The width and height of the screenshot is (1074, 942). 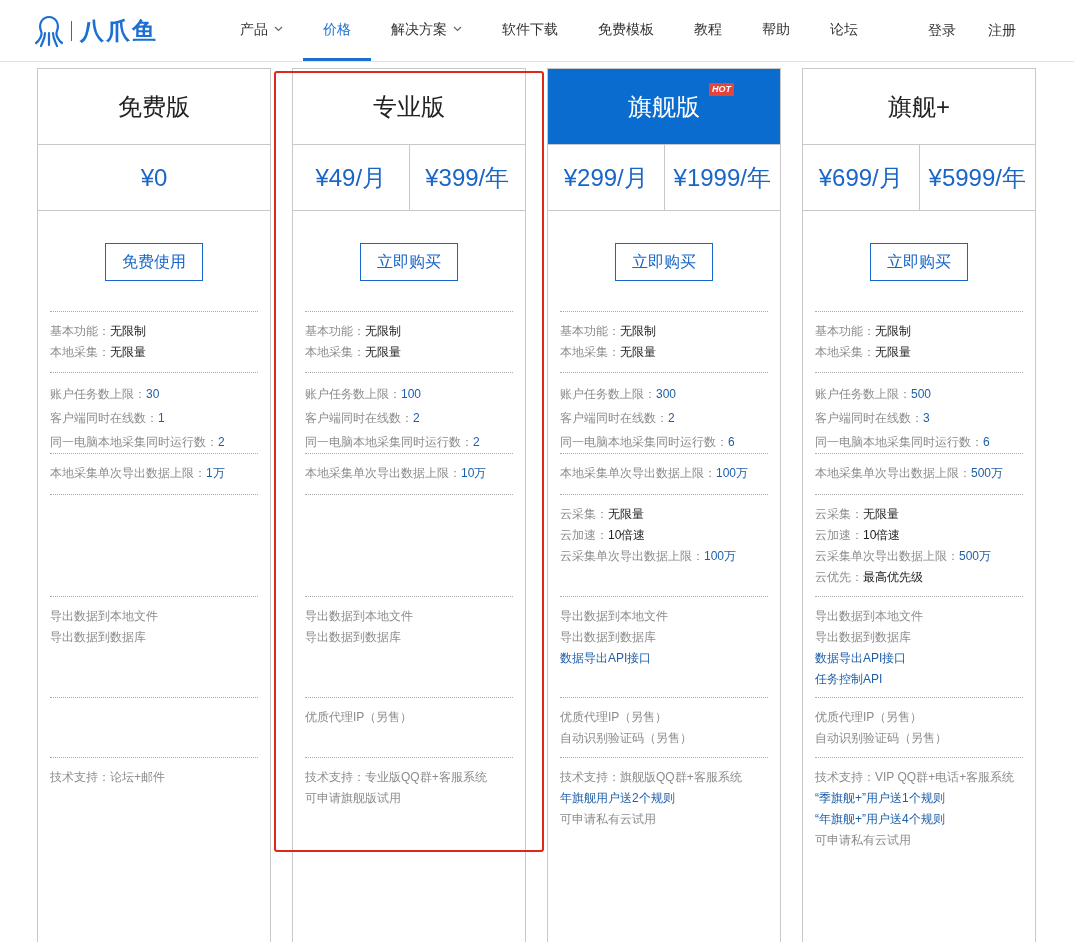 I want to click on nav-link: 教程, so click(x=708, y=30).